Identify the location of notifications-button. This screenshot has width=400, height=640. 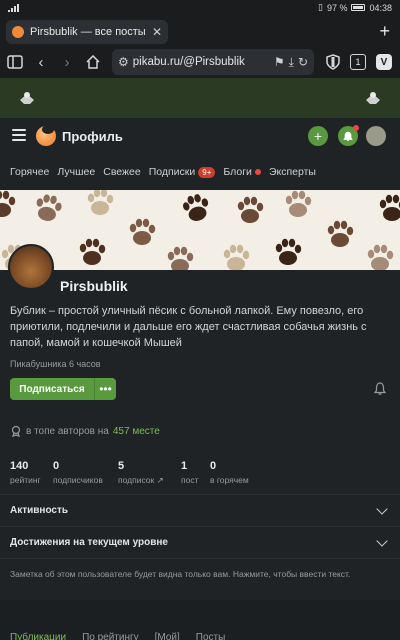
(348, 135).